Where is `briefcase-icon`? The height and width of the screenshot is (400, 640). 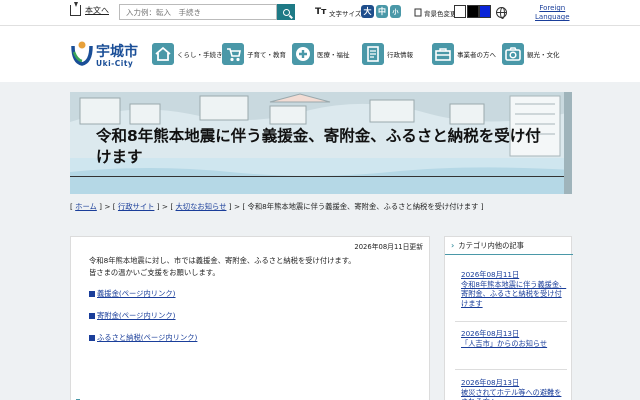 briefcase-icon is located at coordinates (443, 54).